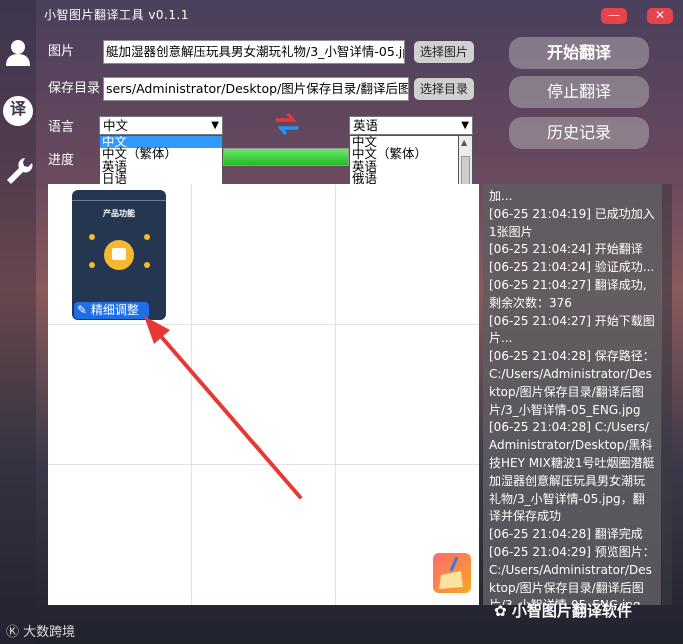 The image size is (683, 644). What do you see at coordinates (61, 127) in the screenshot?
I see `language-label: 语言` at bounding box center [61, 127].